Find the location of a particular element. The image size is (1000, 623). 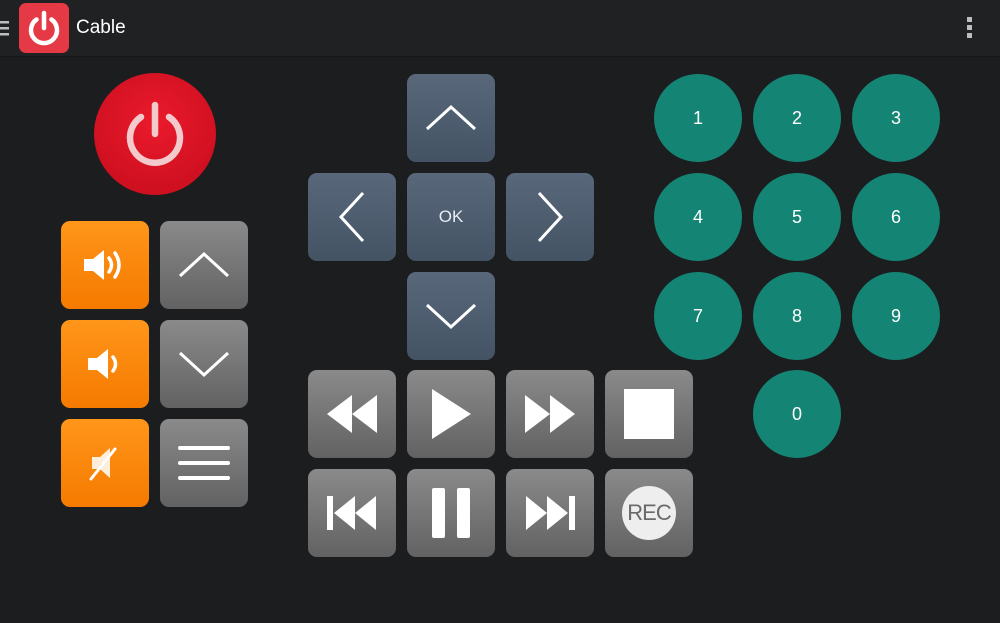

volume-down-button is located at coordinates (105, 364).